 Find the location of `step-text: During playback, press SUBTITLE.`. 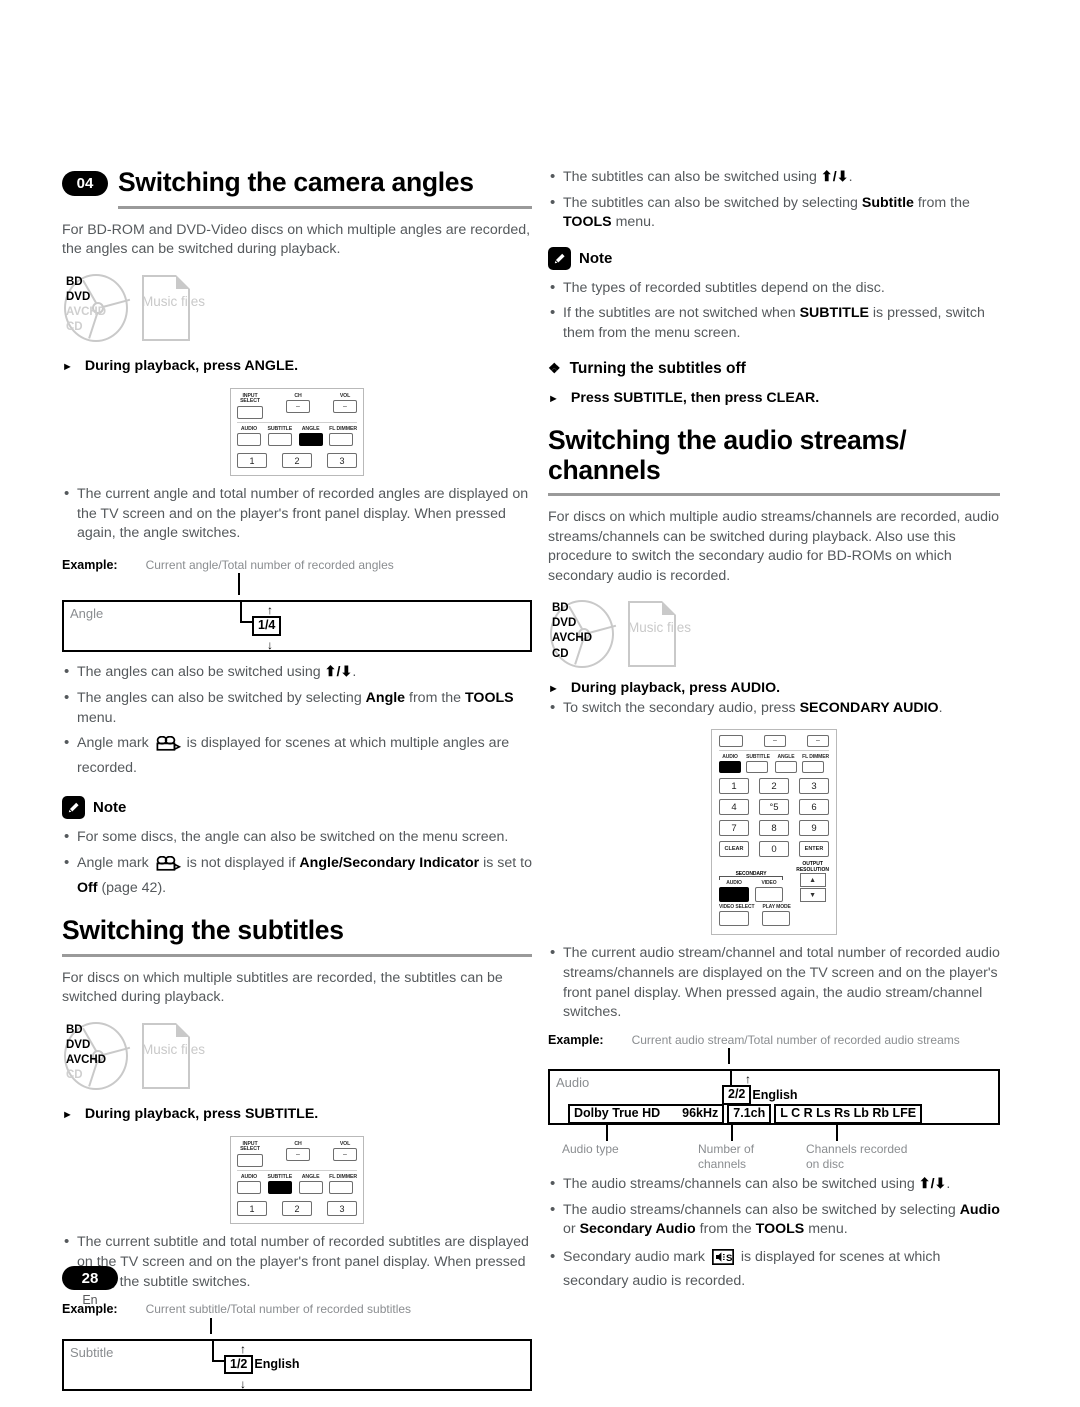

step-text: During playback, press SUBTITLE. is located at coordinates (201, 1113).